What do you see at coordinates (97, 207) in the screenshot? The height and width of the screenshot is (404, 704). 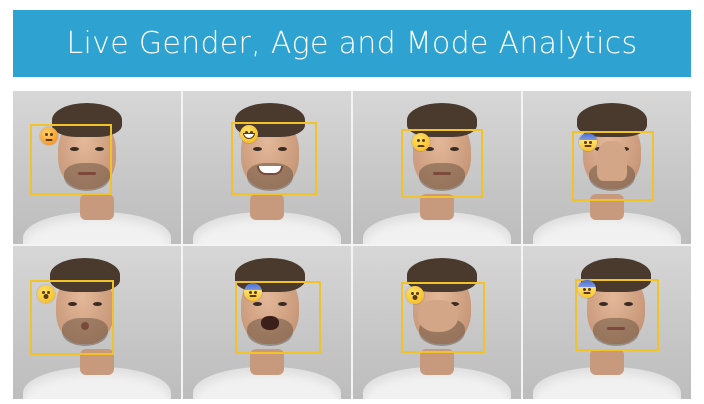 I see `neck` at bounding box center [97, 207].